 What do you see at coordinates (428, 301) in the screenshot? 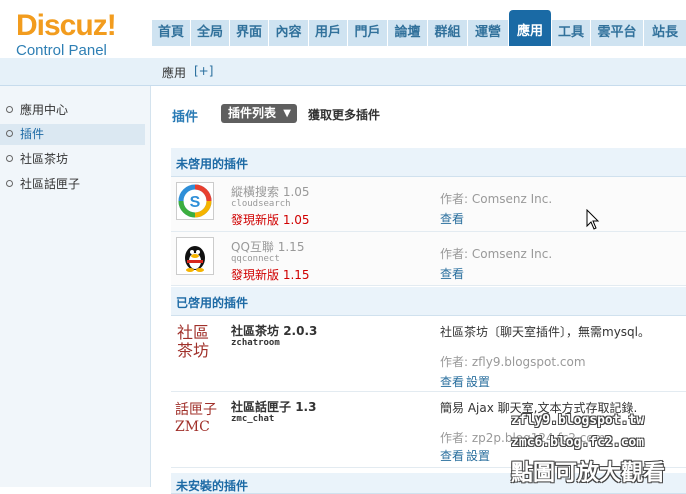
I see `section-enabled-plugins: 已啓用的插件` at bounding box center [428, 301].